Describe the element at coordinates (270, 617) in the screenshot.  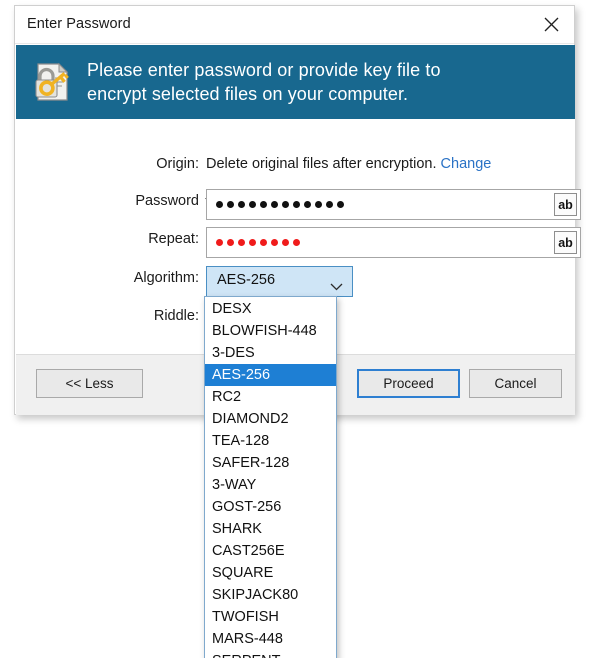
I see `algorithm-option: TWOFISH` at that location.